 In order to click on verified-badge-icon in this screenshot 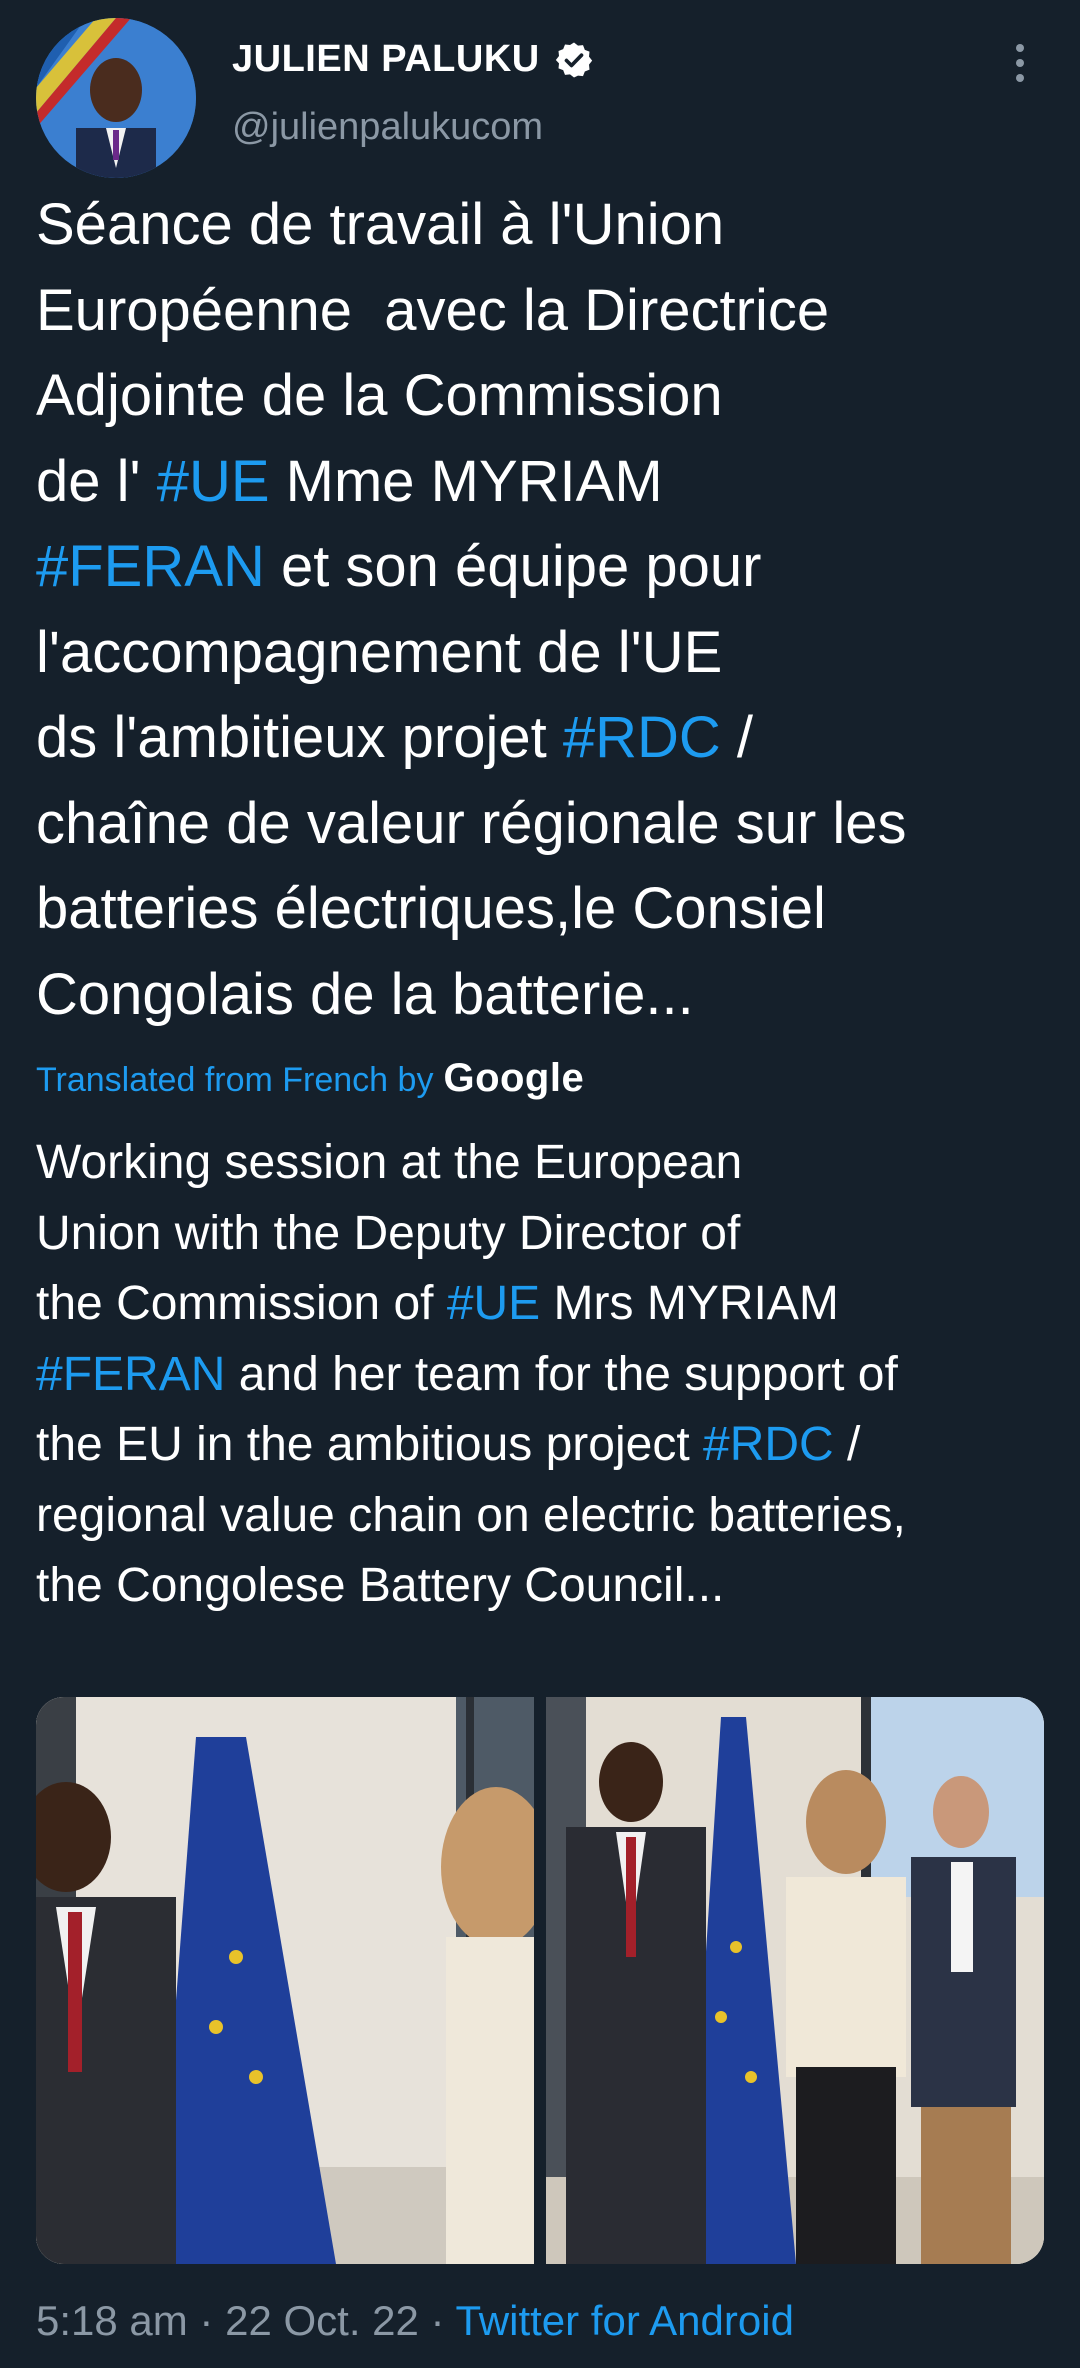, I will do `click(573, 59)`.